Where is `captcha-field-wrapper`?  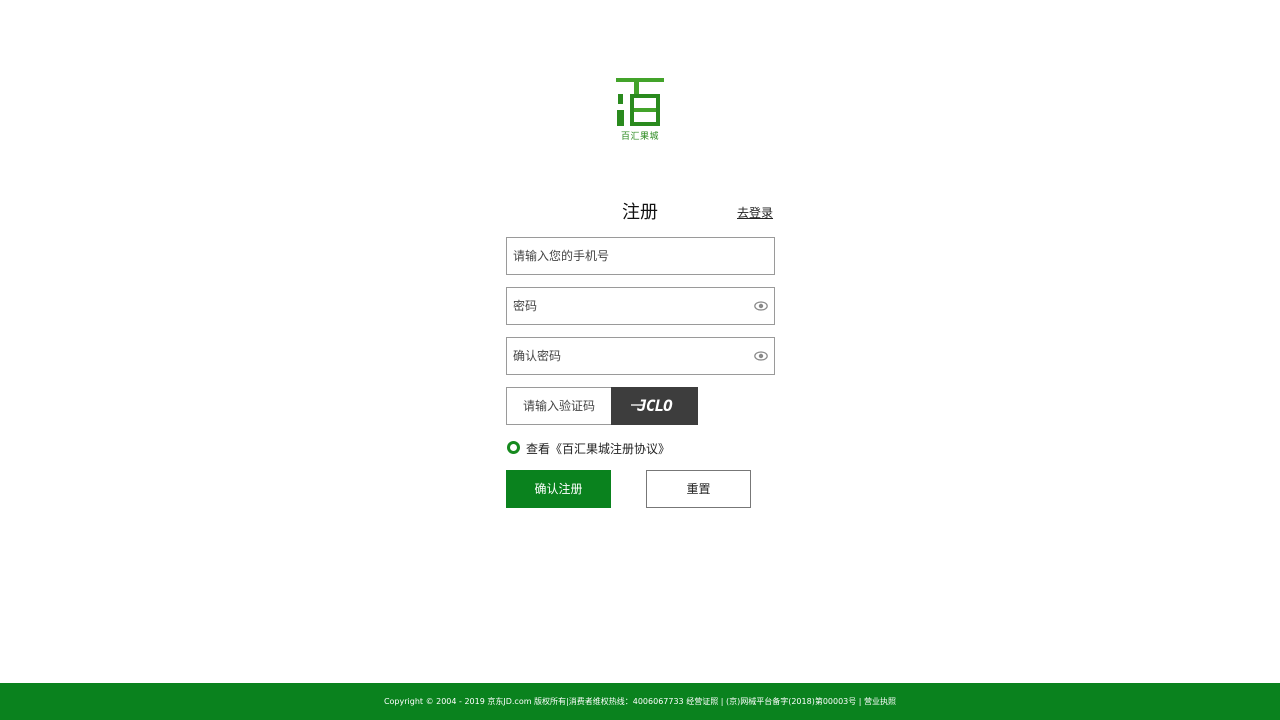 captcha-field-wrapper is located at coordinates (559, 406).